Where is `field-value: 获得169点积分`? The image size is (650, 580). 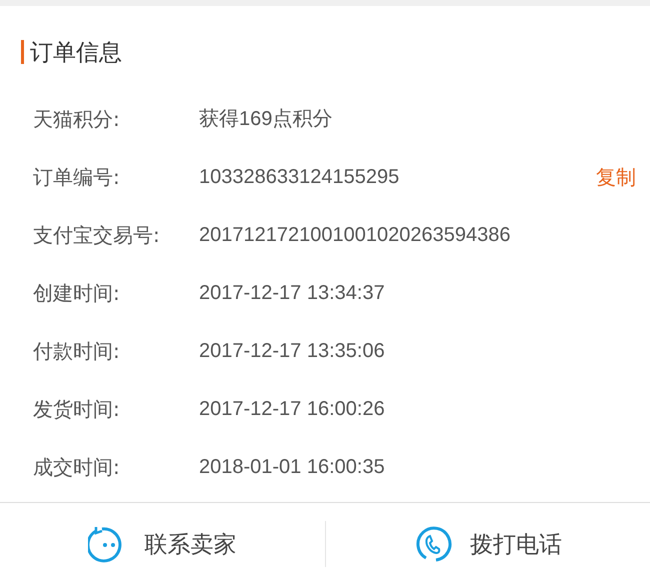
field-value: 获得169点积分 is located at coordinates (266, 119).